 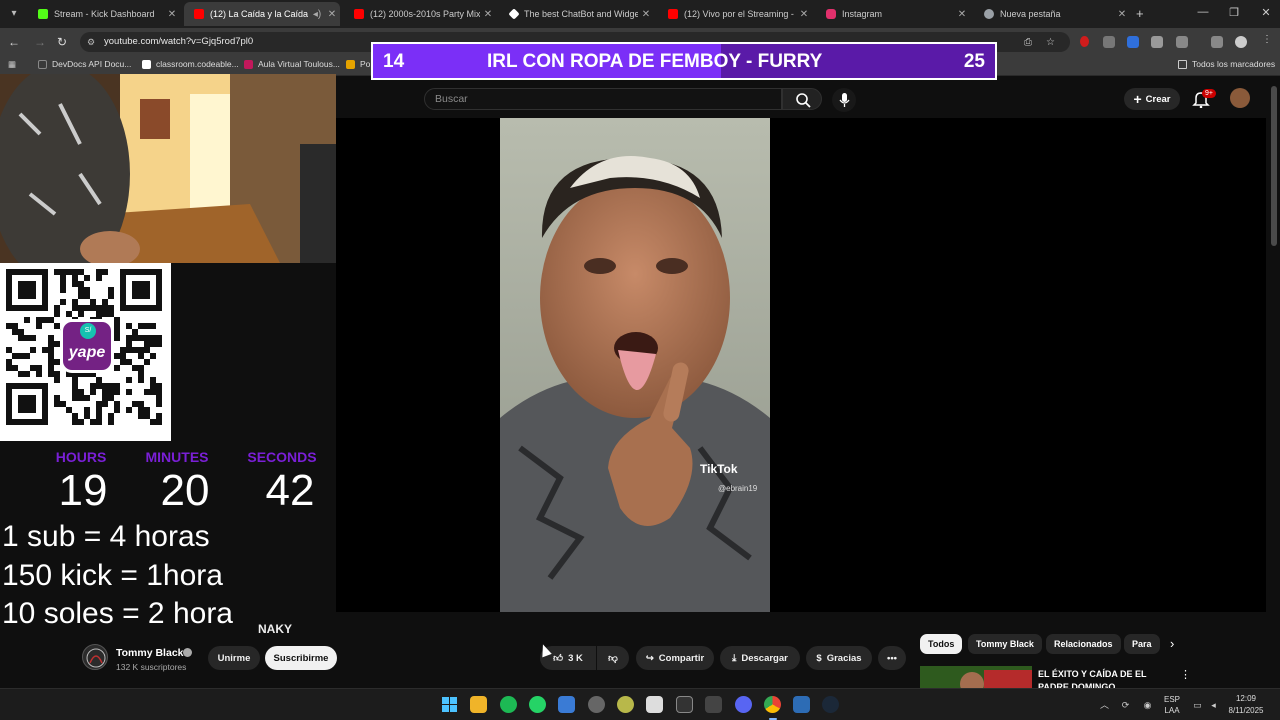 What do you see at coordinates (713, 704) in the screenshot?
I see `capcut-icon` at bounding box center [713, 704].